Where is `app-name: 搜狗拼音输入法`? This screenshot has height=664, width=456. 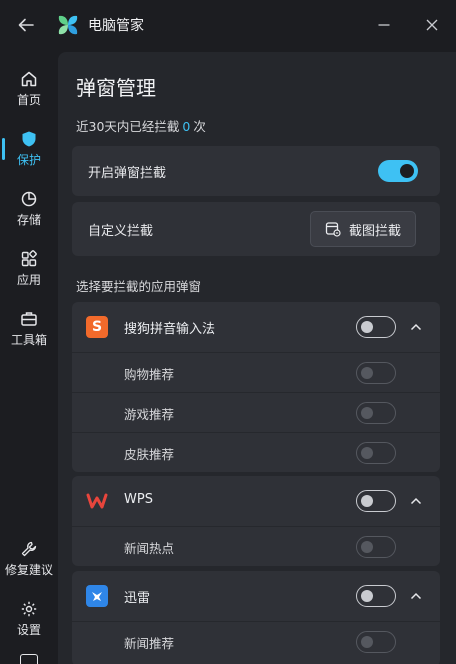
app-name: 搜狗拼音输入法 is located at coordinates (170, 329).